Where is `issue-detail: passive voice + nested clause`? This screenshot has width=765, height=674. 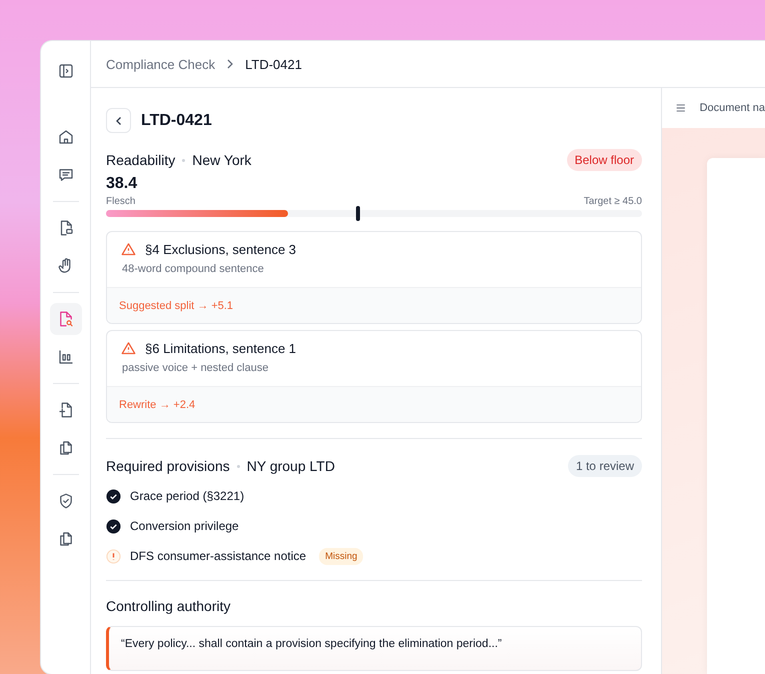 issue-detail: passive voice + nested clause is located at coordinates (195, 368).